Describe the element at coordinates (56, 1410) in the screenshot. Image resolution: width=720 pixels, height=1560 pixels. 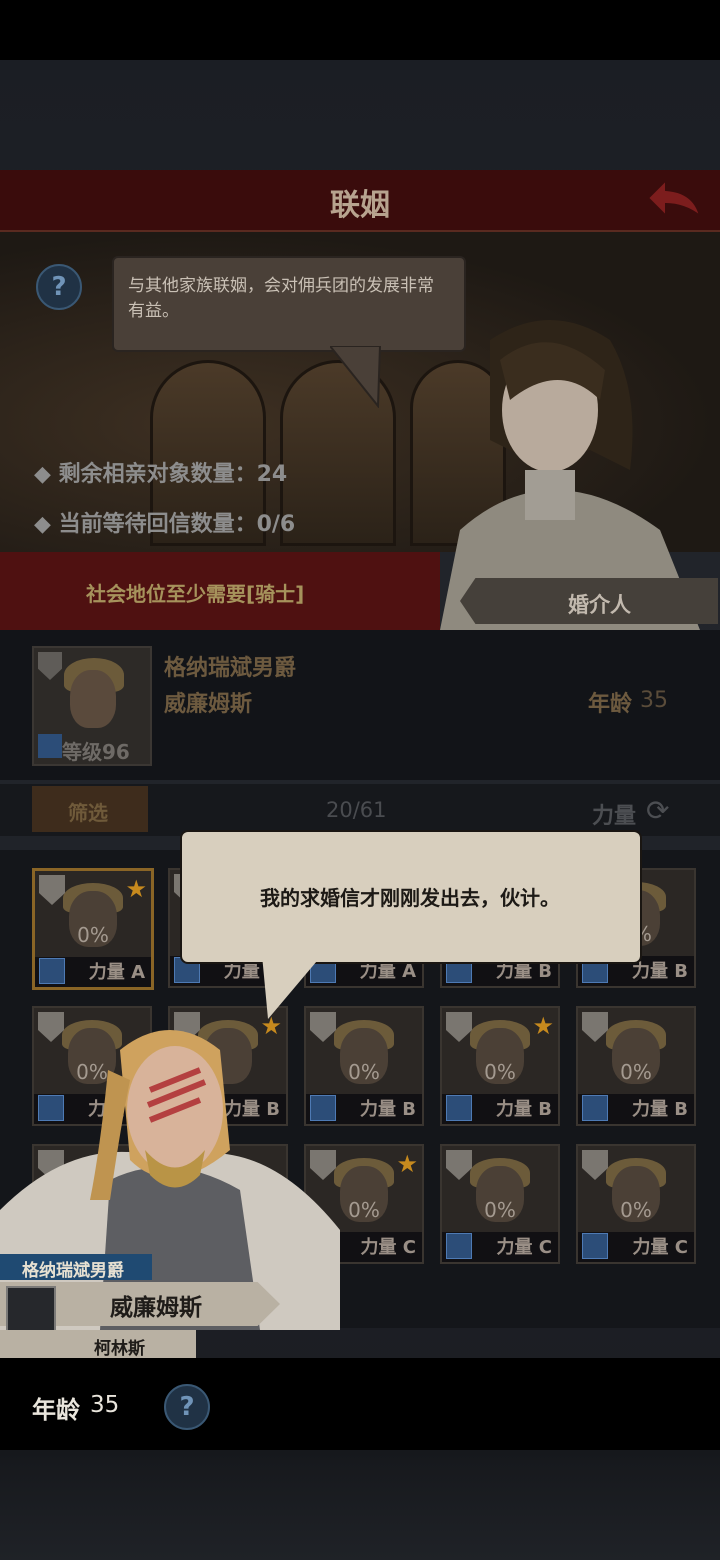
I see `age-label: 年龄` at that location.